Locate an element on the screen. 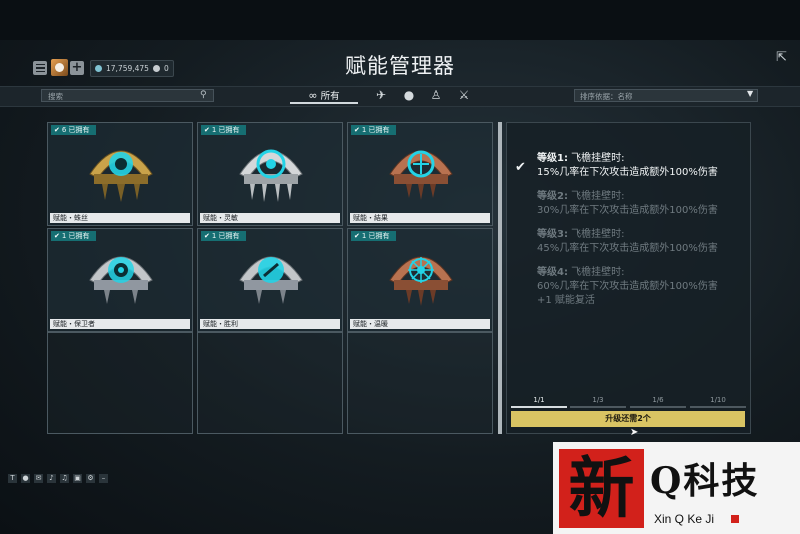  level-effect: 15%几率在下次攻击造成额外100%伤害 is located at coordinates (627, 172).